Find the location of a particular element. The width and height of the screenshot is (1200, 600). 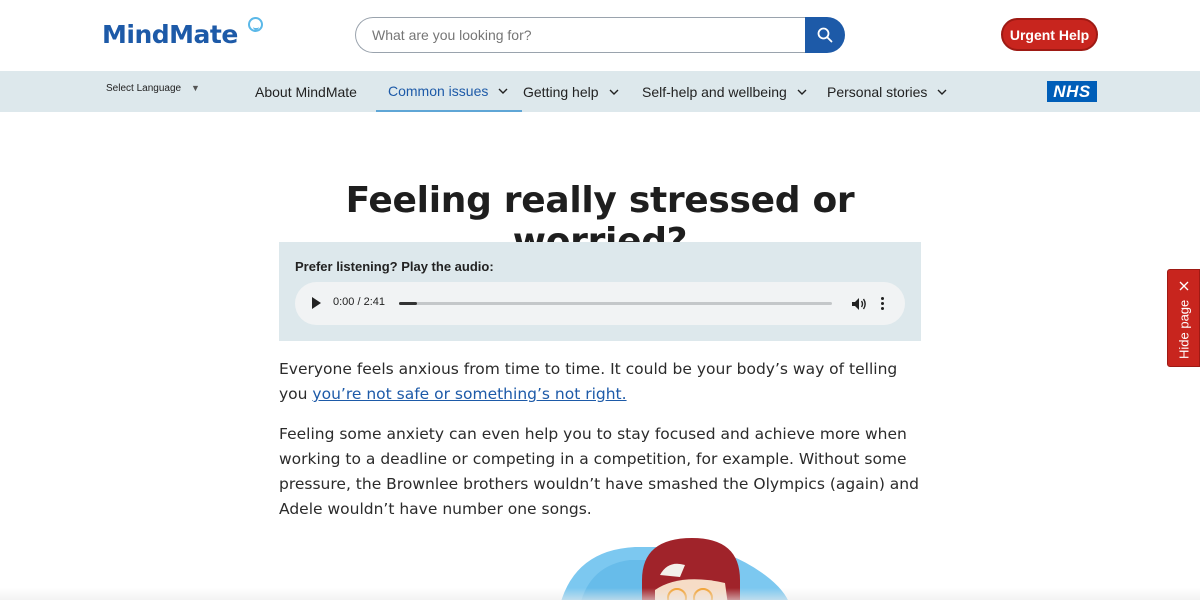

nav-item-self-help: Self-help and wellbeing is located at coordinates (725, 91).